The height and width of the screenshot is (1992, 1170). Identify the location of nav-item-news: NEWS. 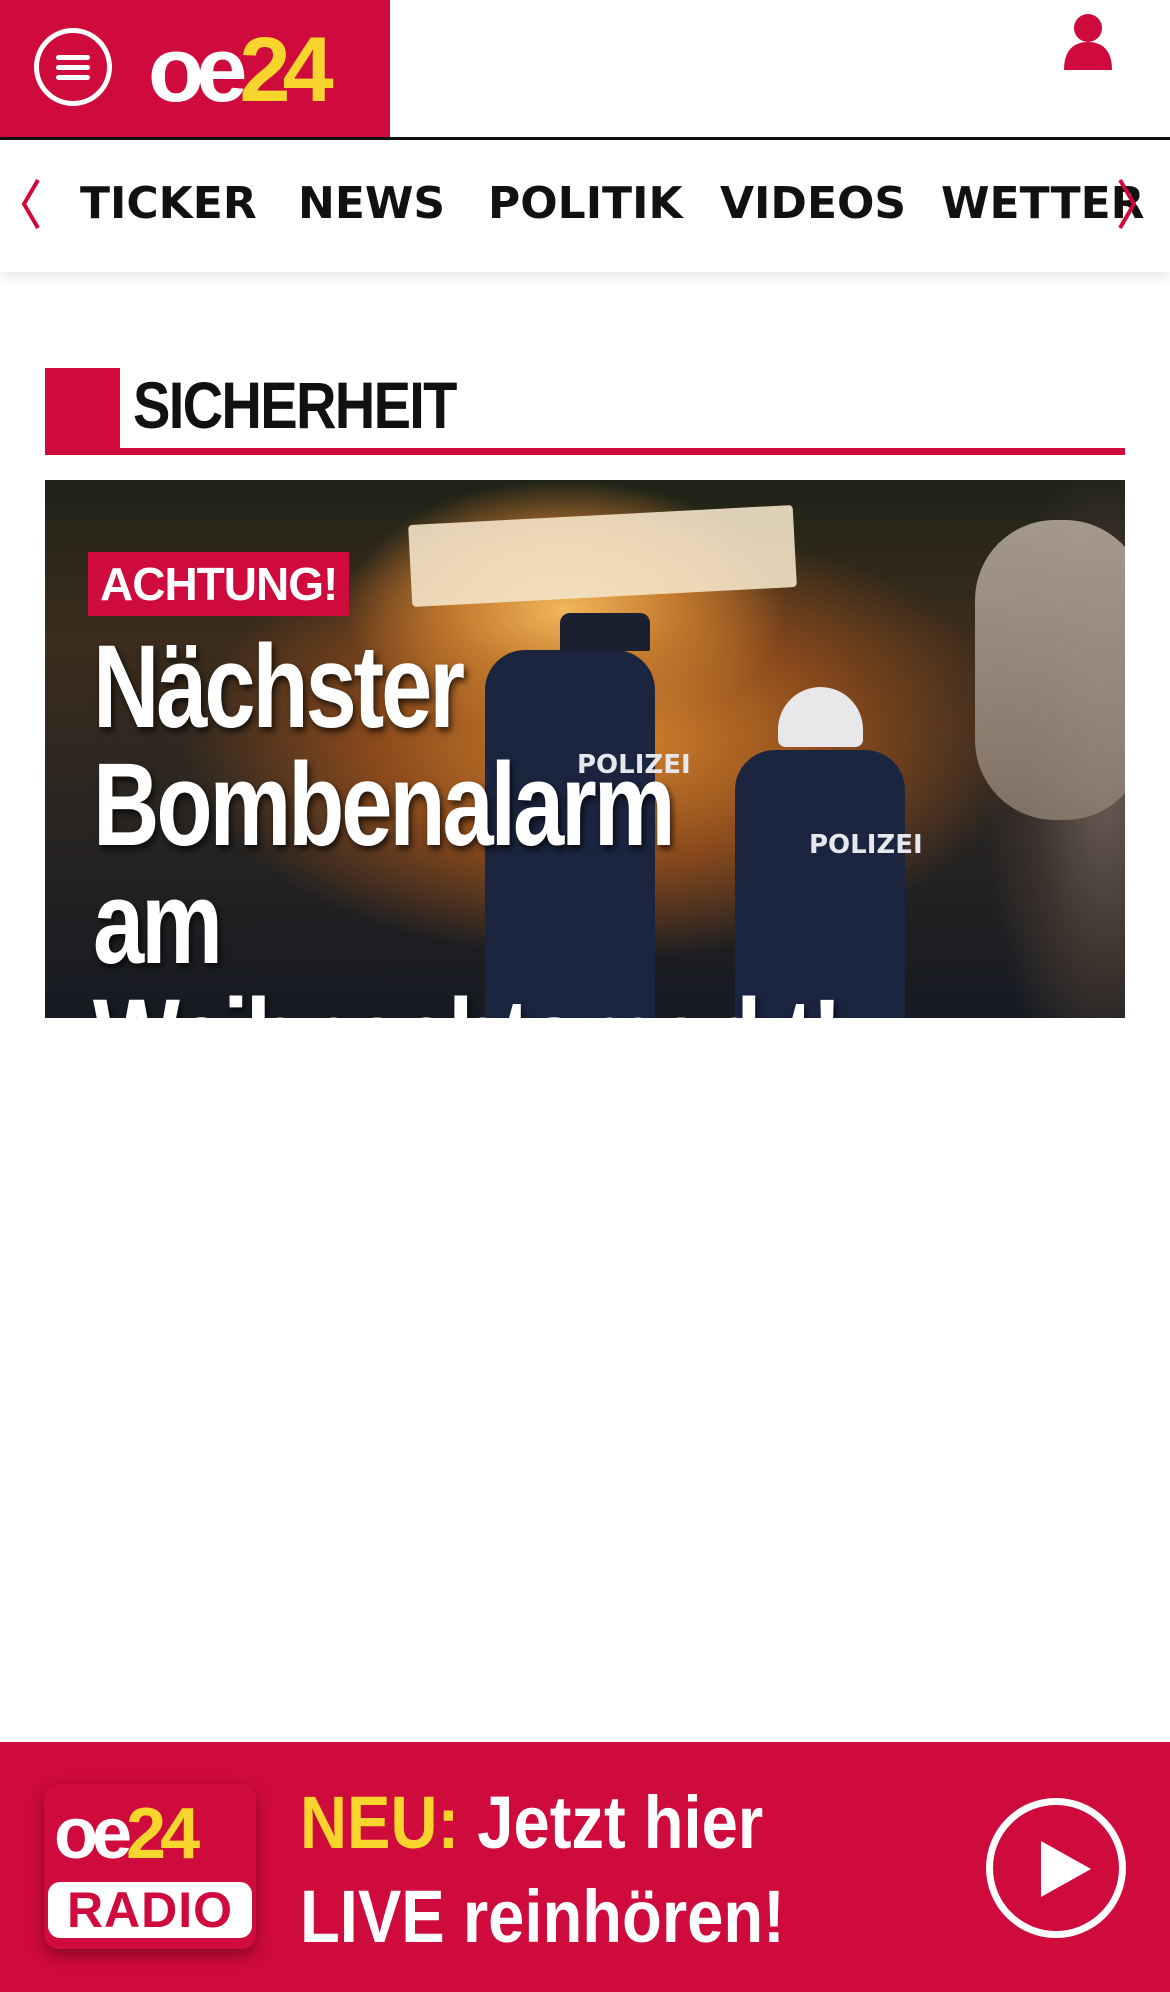
(371, 204).